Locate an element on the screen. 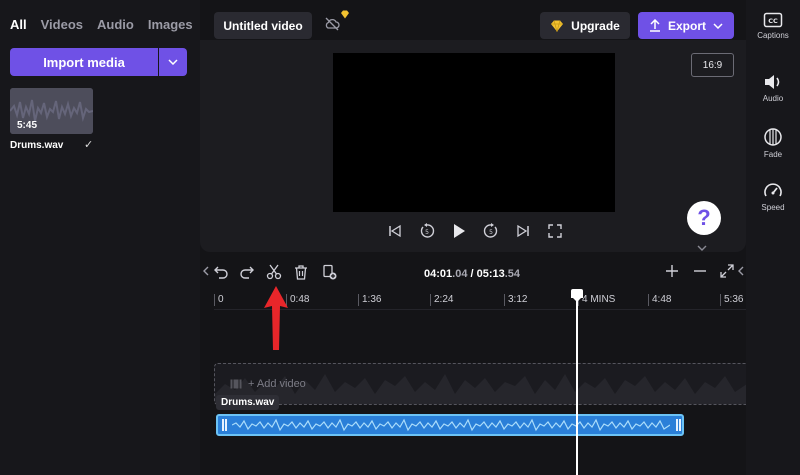  add-video-button: + Add video is located at coordinates (268, 384).